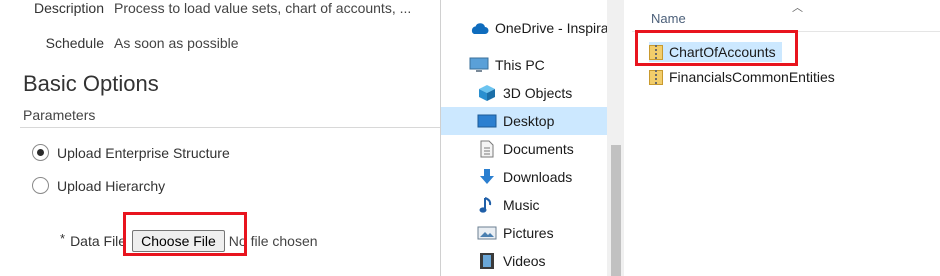  What do you see at coordinates (487, 121) in the screenshot?
I see `desktop-icon` at bounding box center [487, 121].